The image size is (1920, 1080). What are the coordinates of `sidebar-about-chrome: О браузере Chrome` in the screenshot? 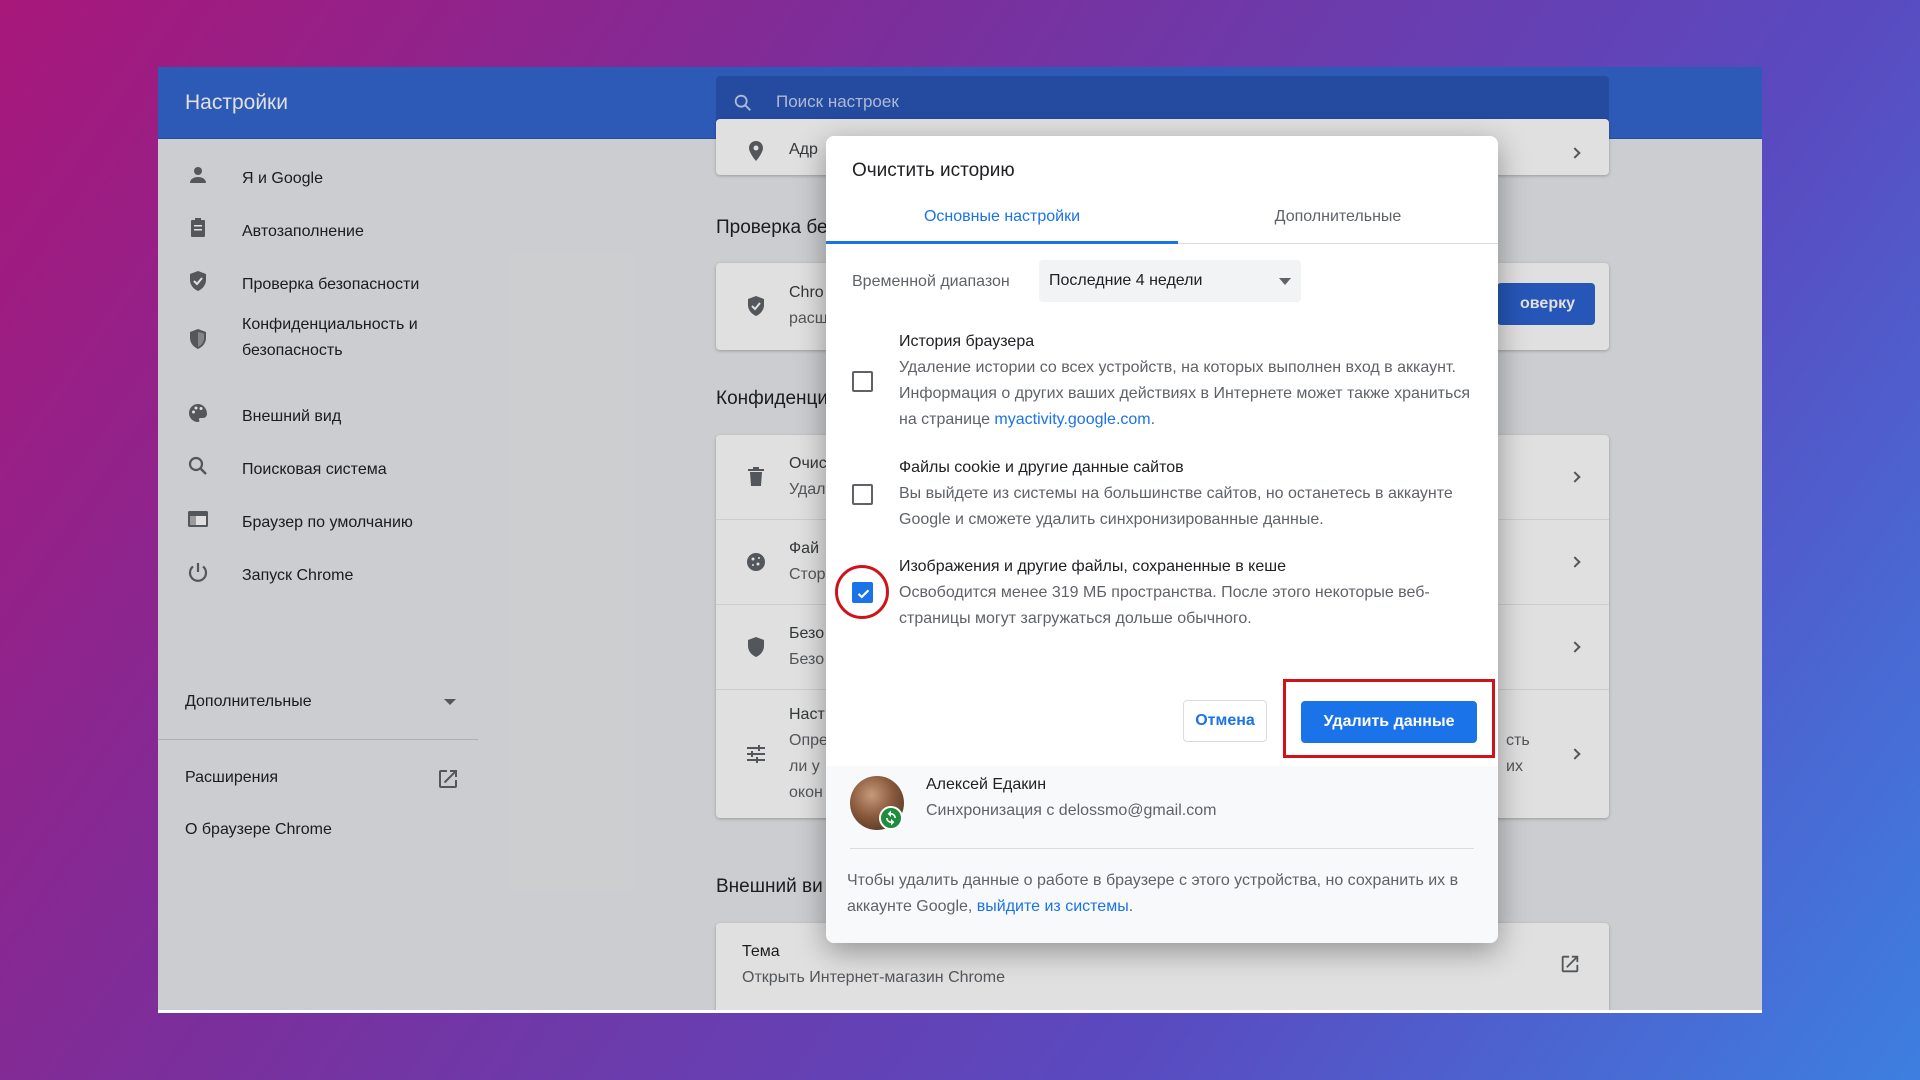 It's located at (258, 830).